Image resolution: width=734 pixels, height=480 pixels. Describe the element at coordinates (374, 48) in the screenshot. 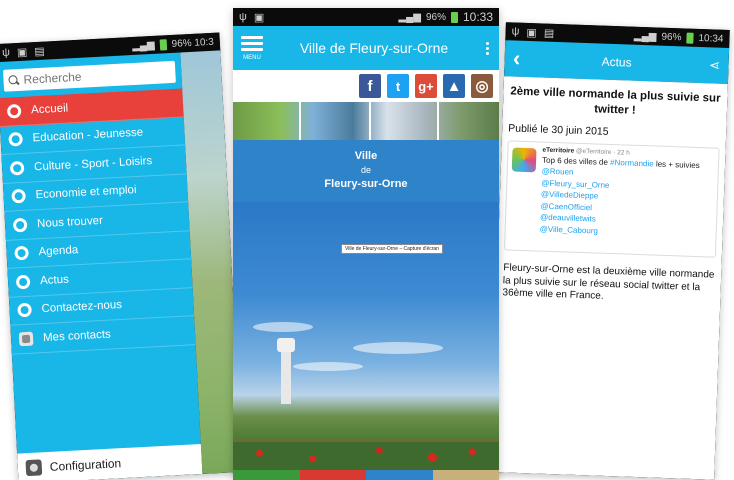

I see `app-title: Ville de Fleury-sur-Orne` at that location.